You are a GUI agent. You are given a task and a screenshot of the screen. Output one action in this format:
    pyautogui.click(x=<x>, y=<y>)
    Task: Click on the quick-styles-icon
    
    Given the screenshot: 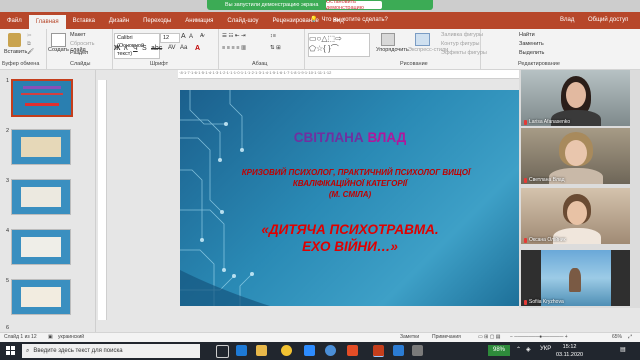 What is the action you would take?
    pyautogui.click(x=422, y=39)
    